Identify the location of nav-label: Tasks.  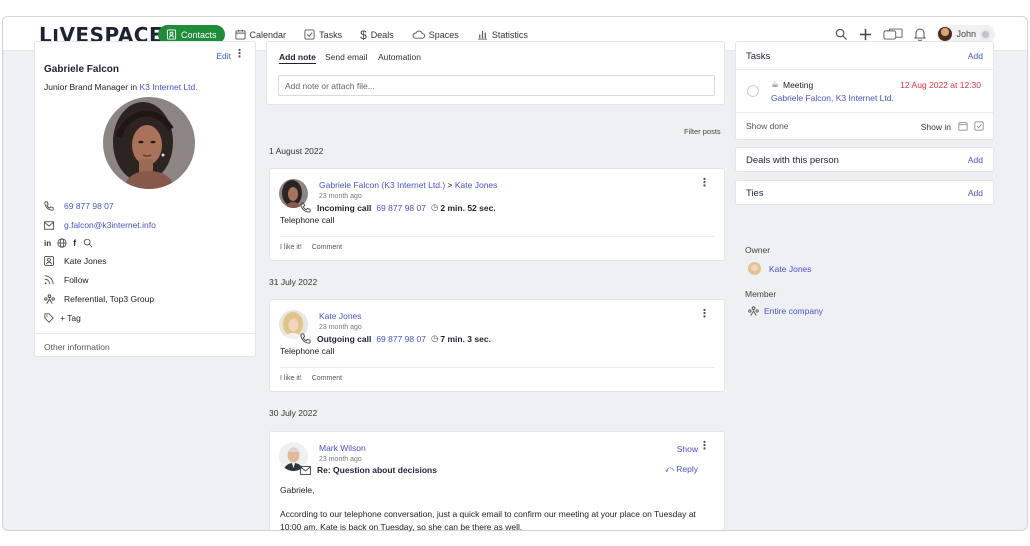
(331, 34).